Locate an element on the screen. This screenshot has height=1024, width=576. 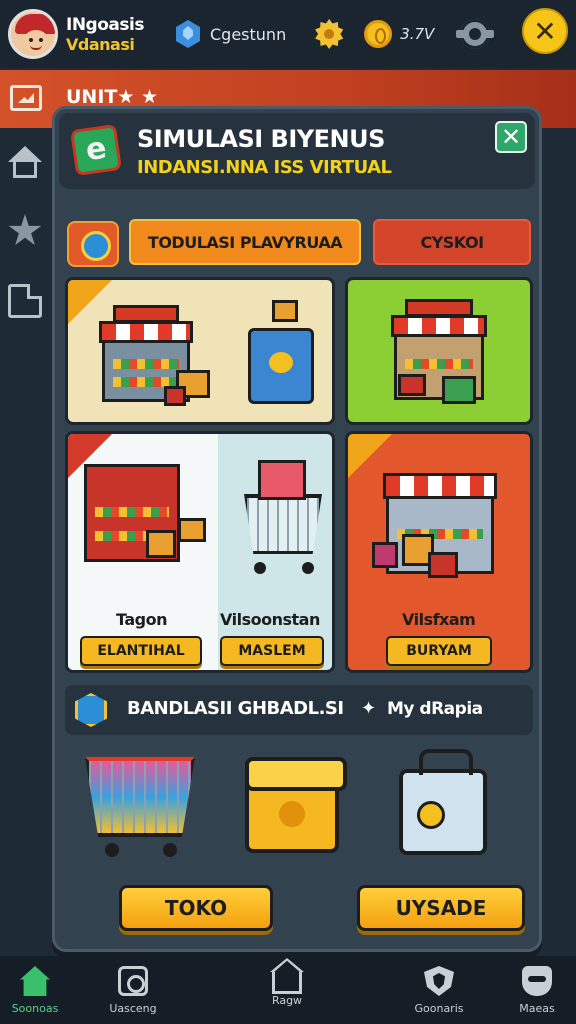
coin-amount: 3.7V is located at coordinates (417, 34).